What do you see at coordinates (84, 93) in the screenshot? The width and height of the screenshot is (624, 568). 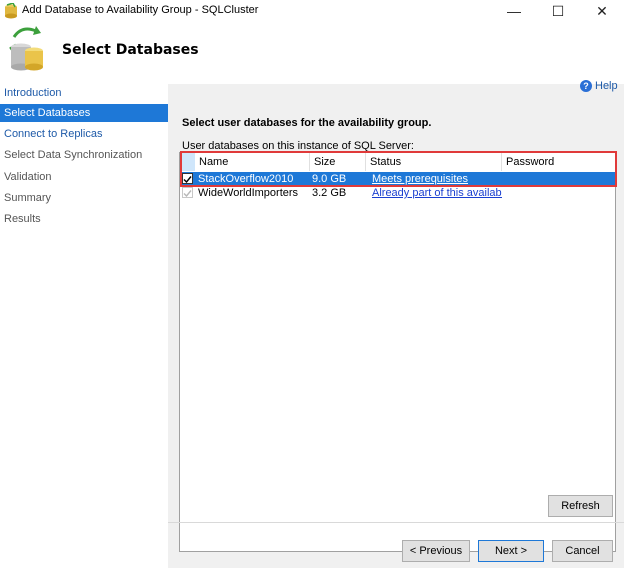 I see `nav-item-introduction: Introduction` at bounding box center [84, 93].